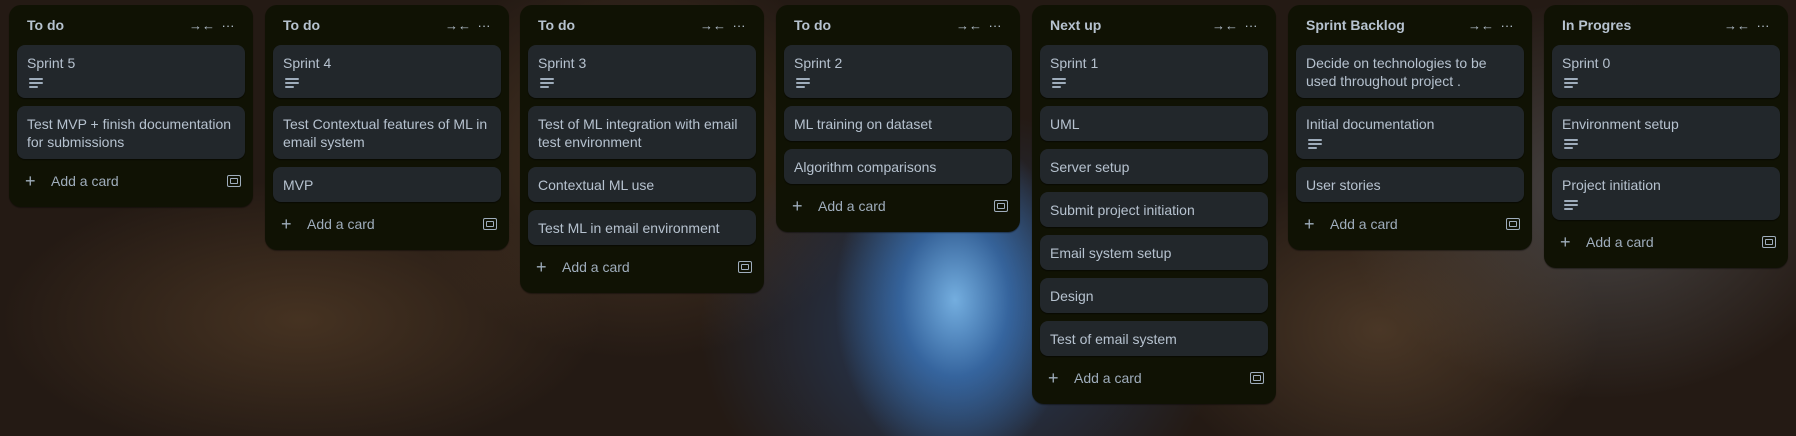  I want to click on card: Sprint 0, so click(1666, 71).